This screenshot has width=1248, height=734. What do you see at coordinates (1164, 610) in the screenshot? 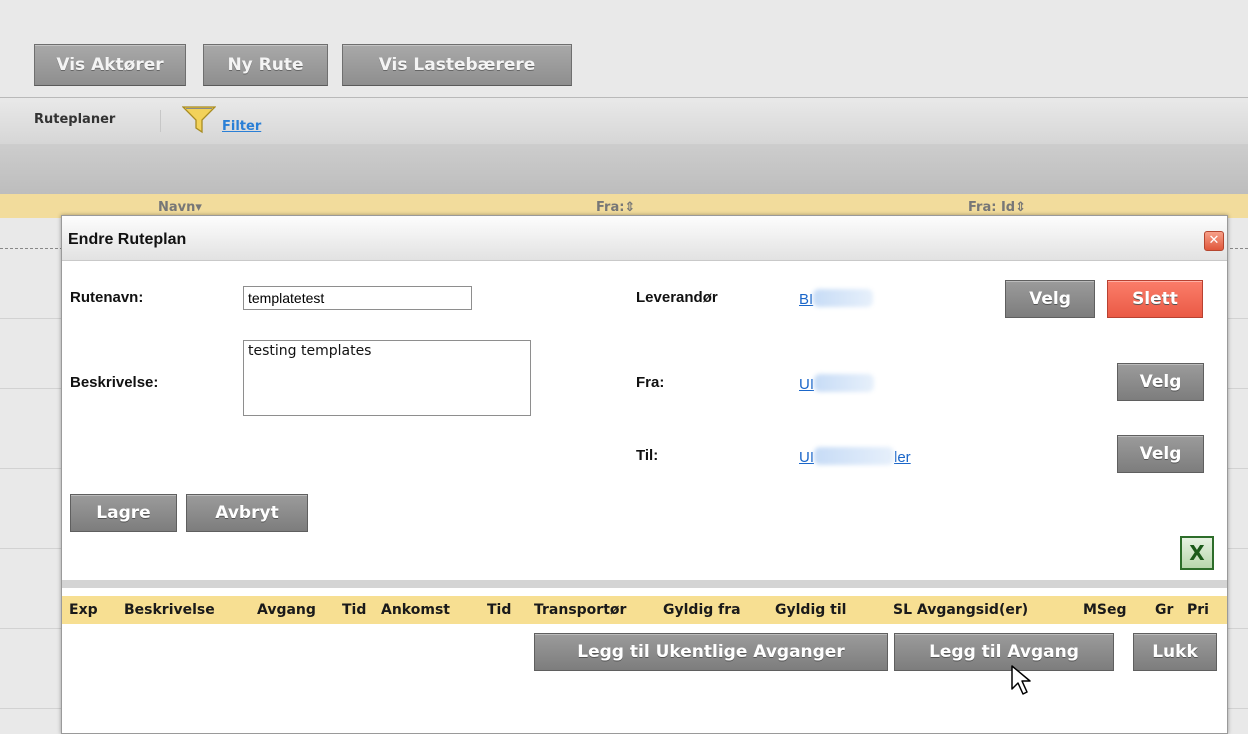
I see `column-header: Gr` at bounding box center [1164, 610].